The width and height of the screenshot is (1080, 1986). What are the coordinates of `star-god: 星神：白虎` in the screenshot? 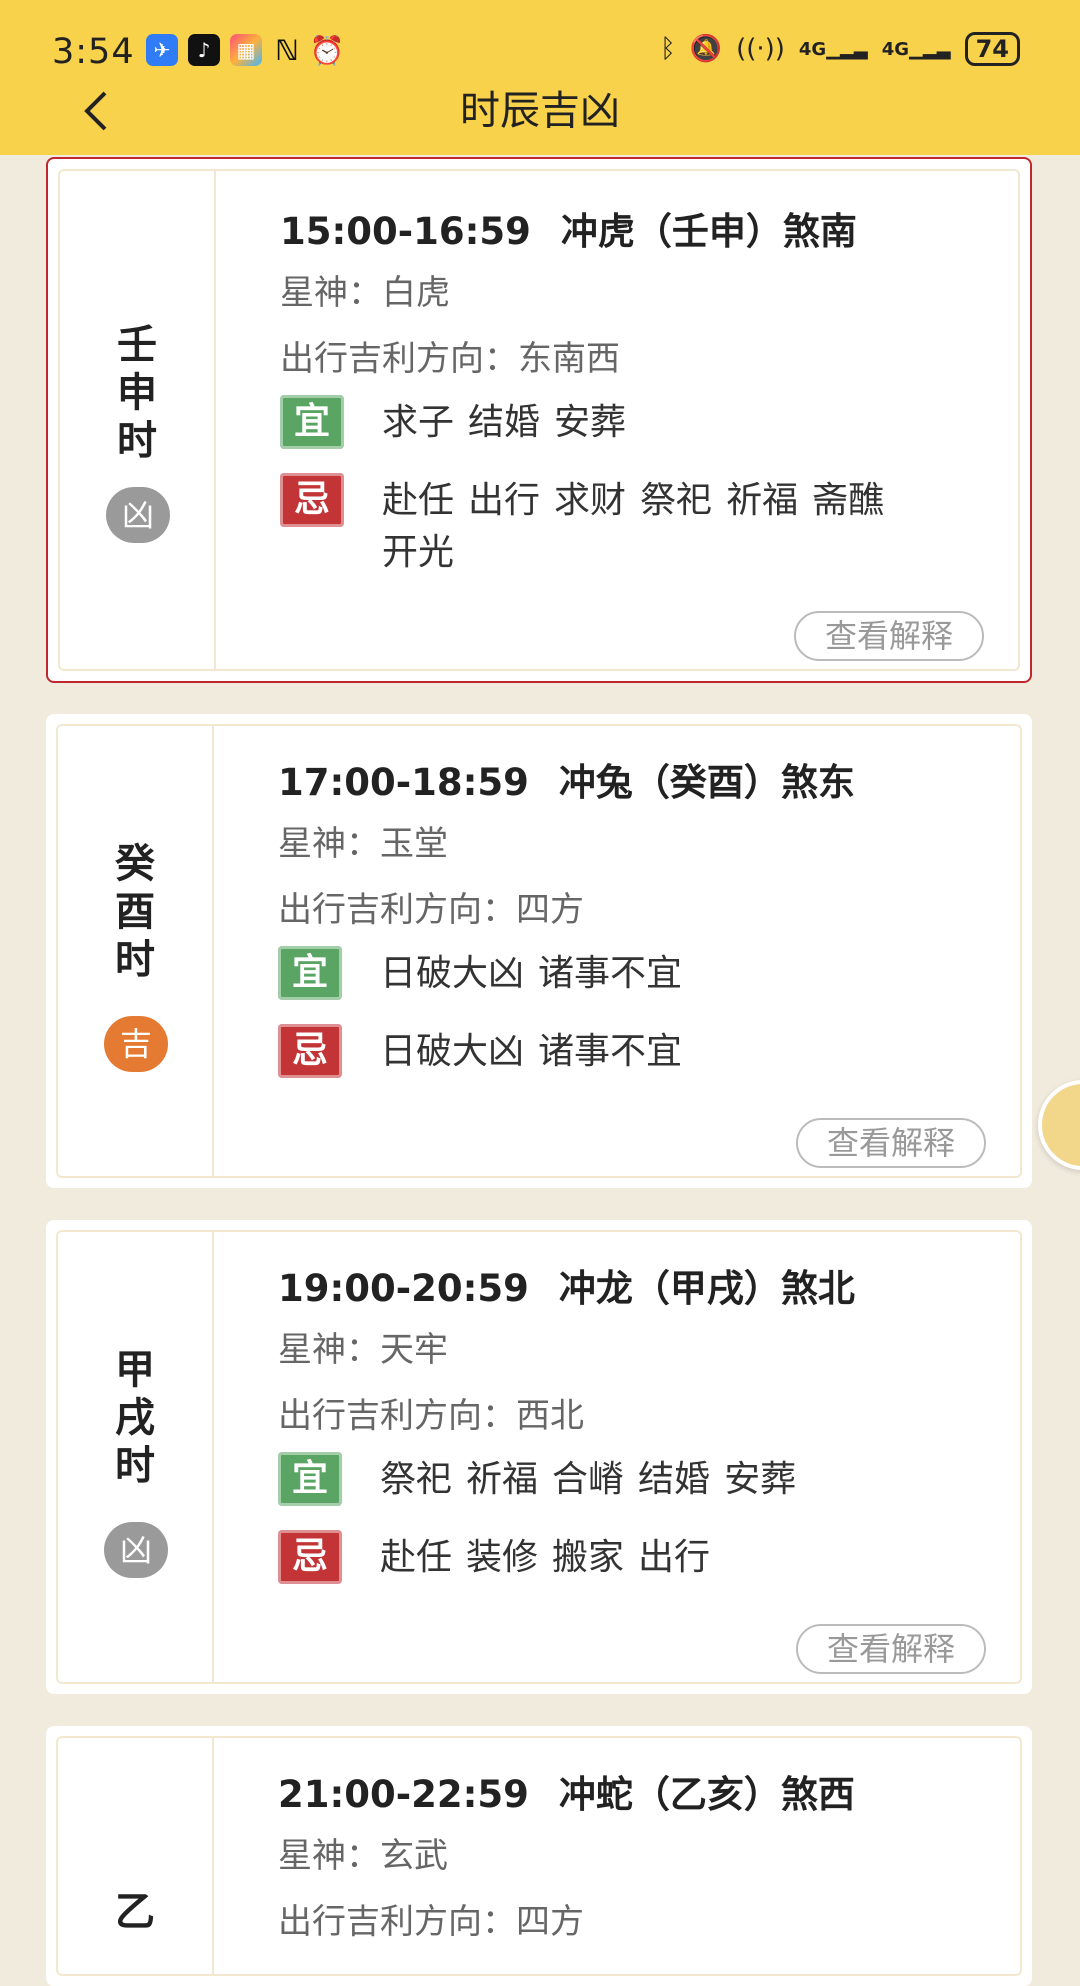 It's located at (365, 293).